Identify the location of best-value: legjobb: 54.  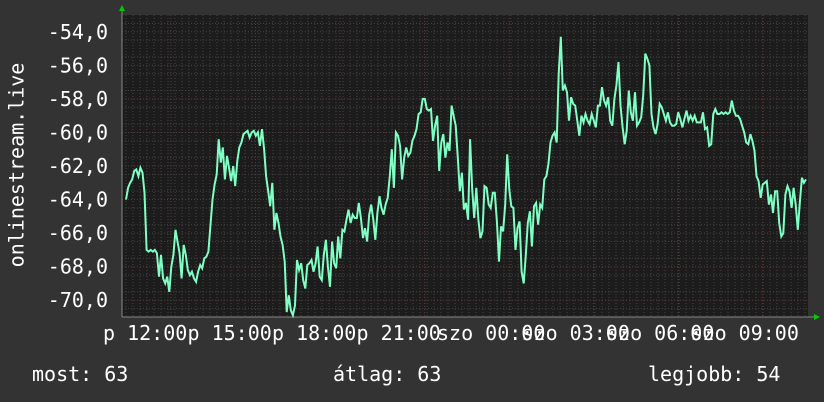
(714, 374).